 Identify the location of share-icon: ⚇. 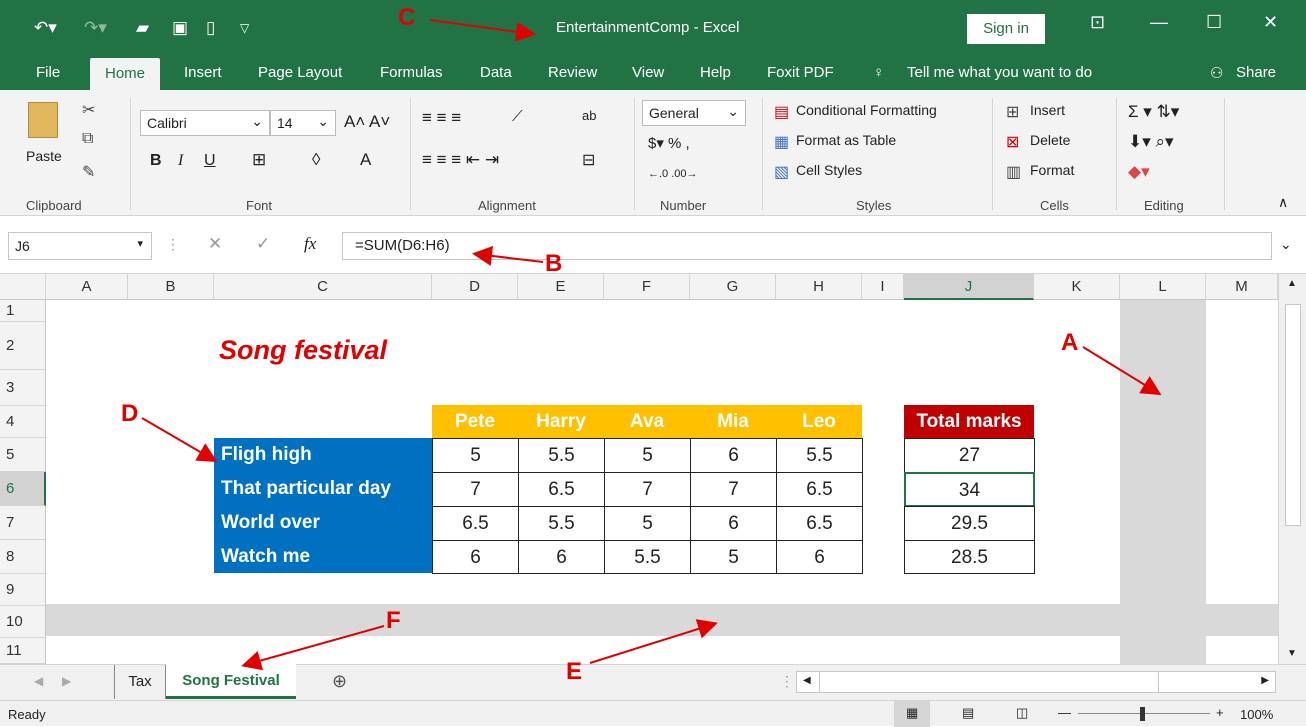
(1216, 73).